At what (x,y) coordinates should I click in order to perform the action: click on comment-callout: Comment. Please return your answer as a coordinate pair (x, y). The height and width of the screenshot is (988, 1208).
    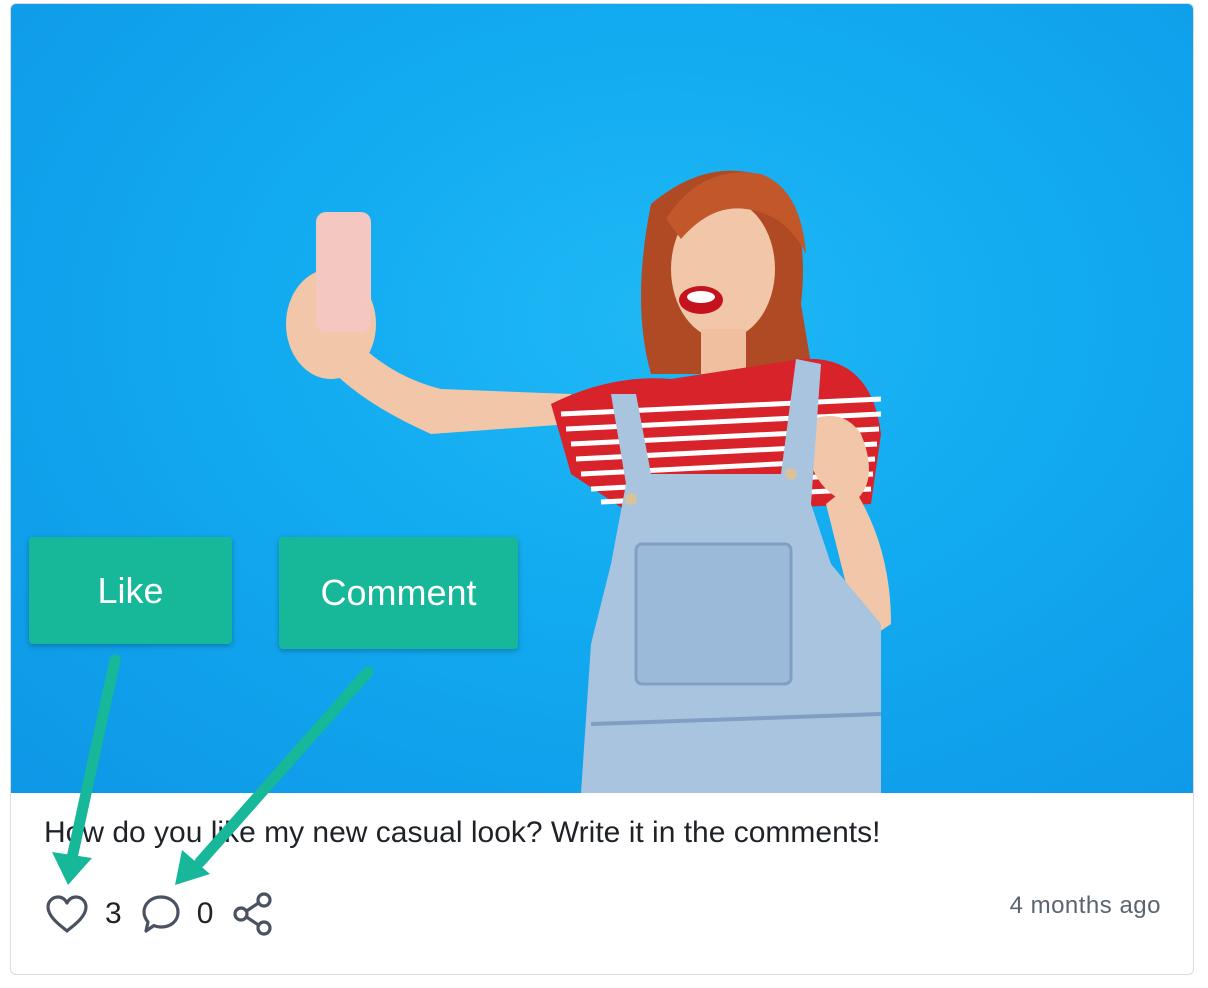
    Looking at the image, I should click on (398, 593).